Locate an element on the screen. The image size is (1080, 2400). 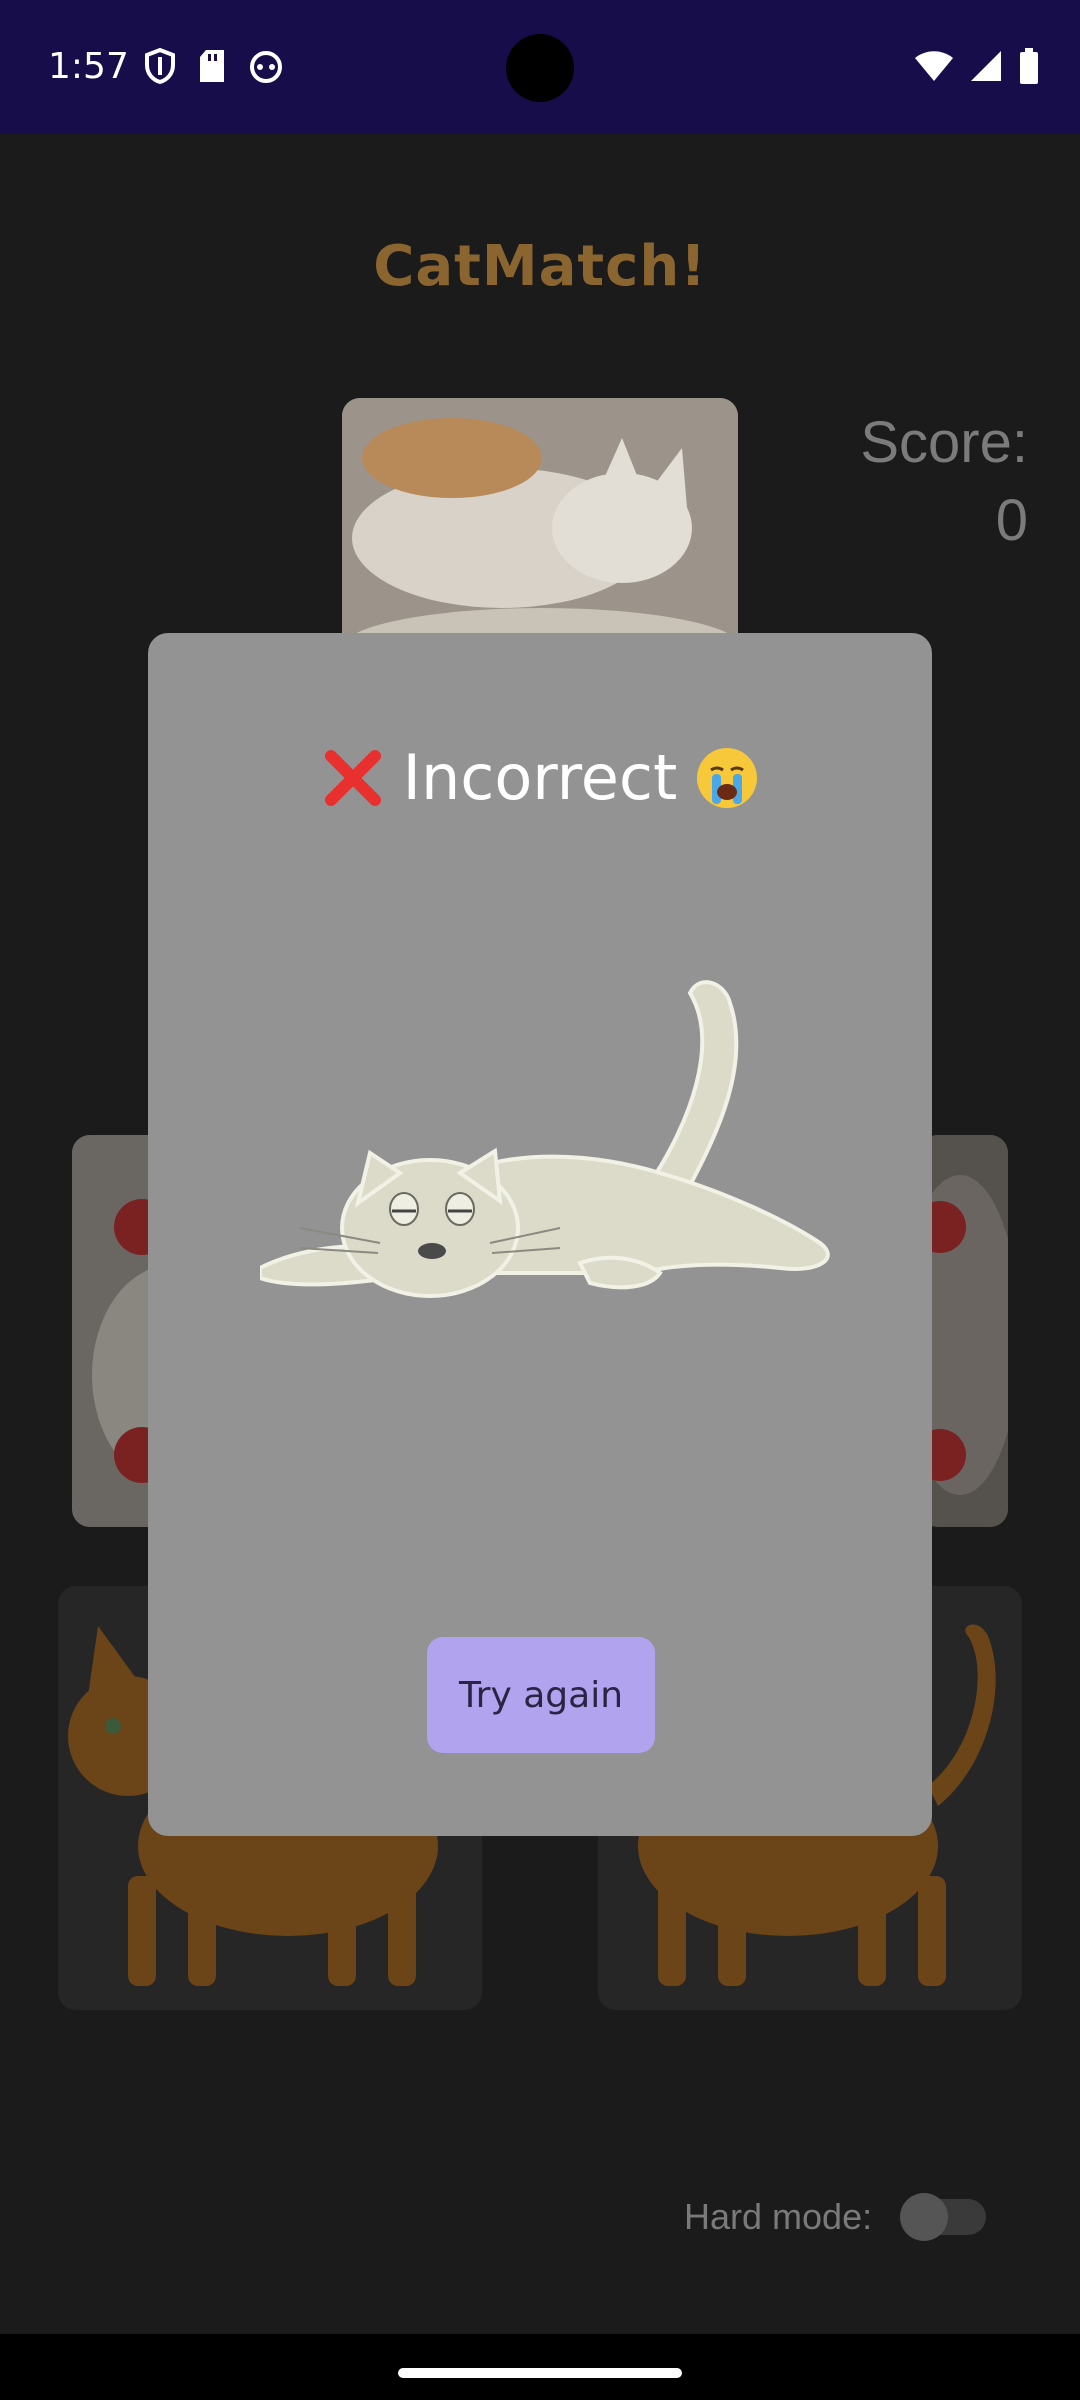
signal-icon is located at coordinates (986, 66).